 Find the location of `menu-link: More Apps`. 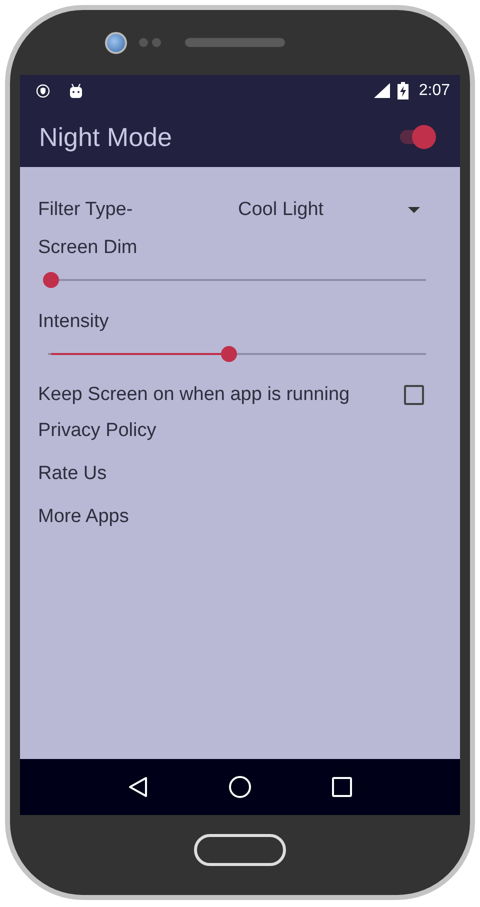

menu-link: More Apps is located at coordinates (83, 516).